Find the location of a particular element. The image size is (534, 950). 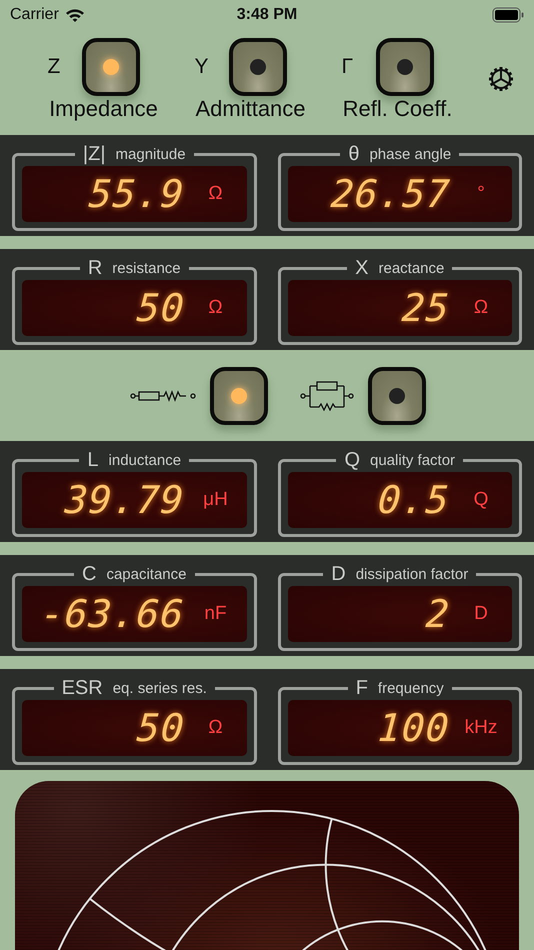

meter-symbol: X is located at coordinates (361, 268).